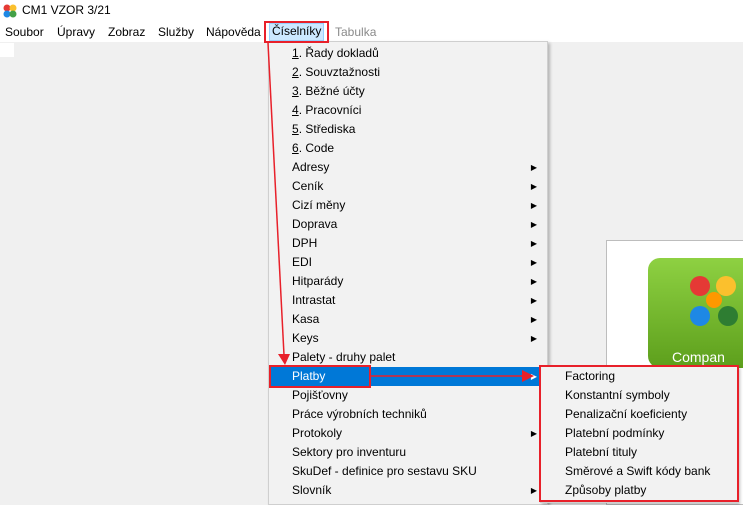  Describe the element at coordinates (408, 110) in the screenshot. I see `dropdown-item-pracovnici: 4. Pracovníci` at that location.